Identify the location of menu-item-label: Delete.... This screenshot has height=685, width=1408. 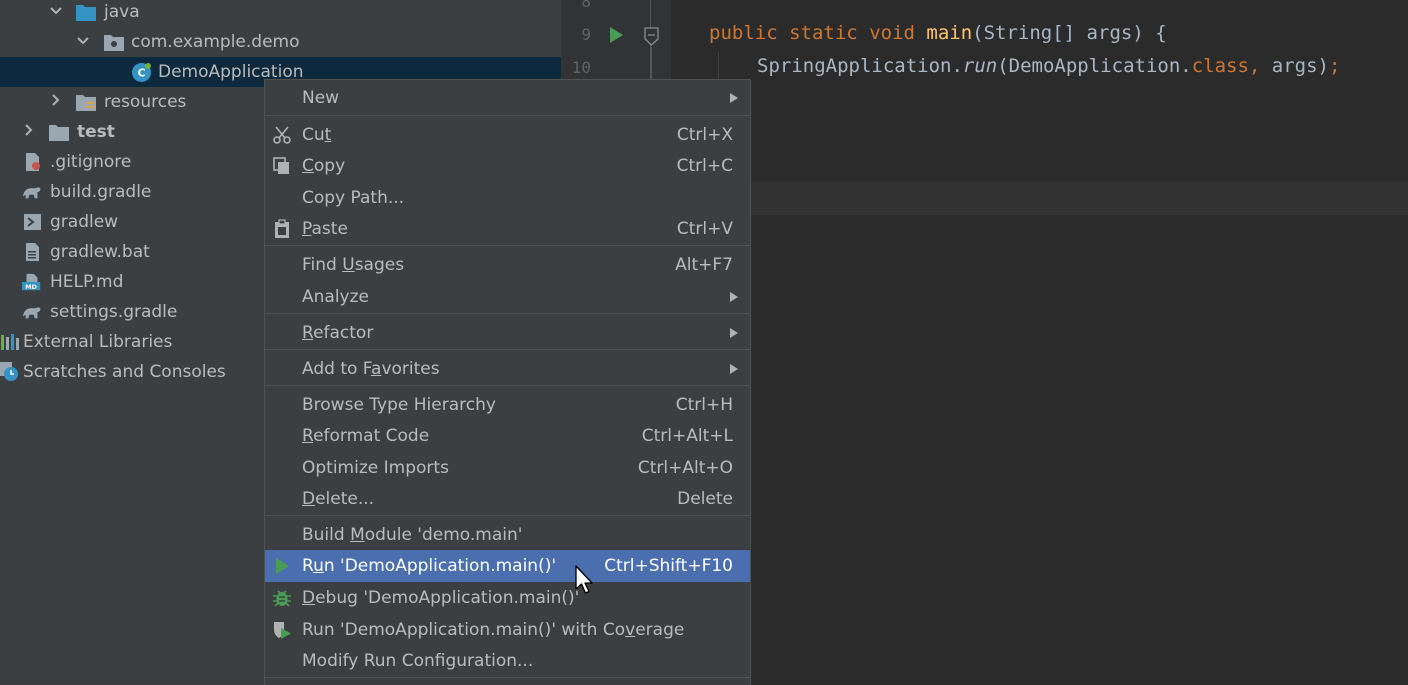
(338, 499).